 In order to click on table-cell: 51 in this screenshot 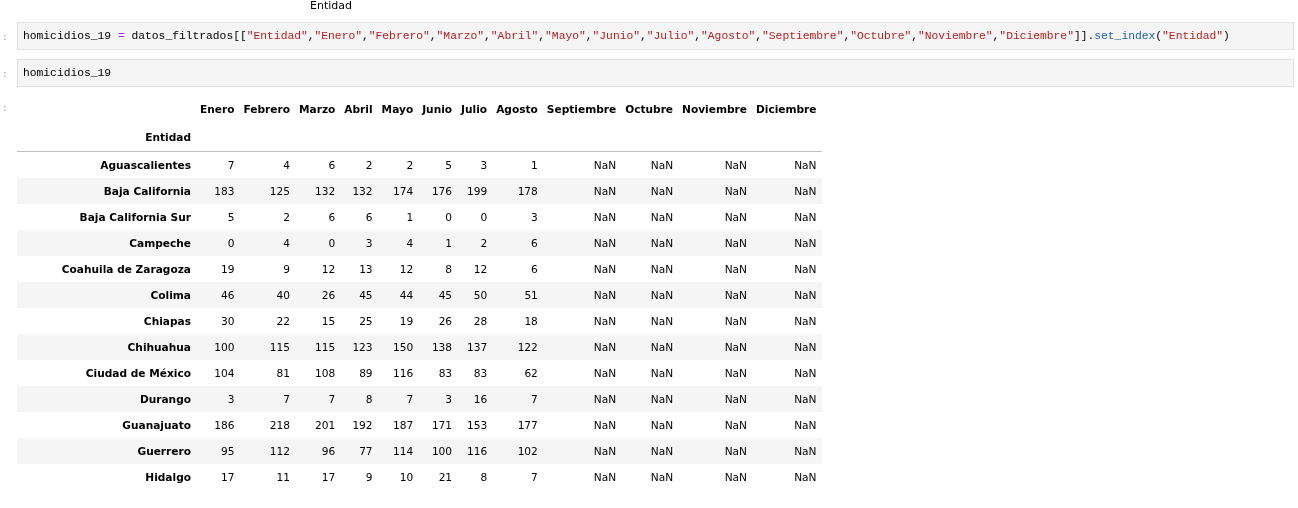, I will do `click(517, 295)`.